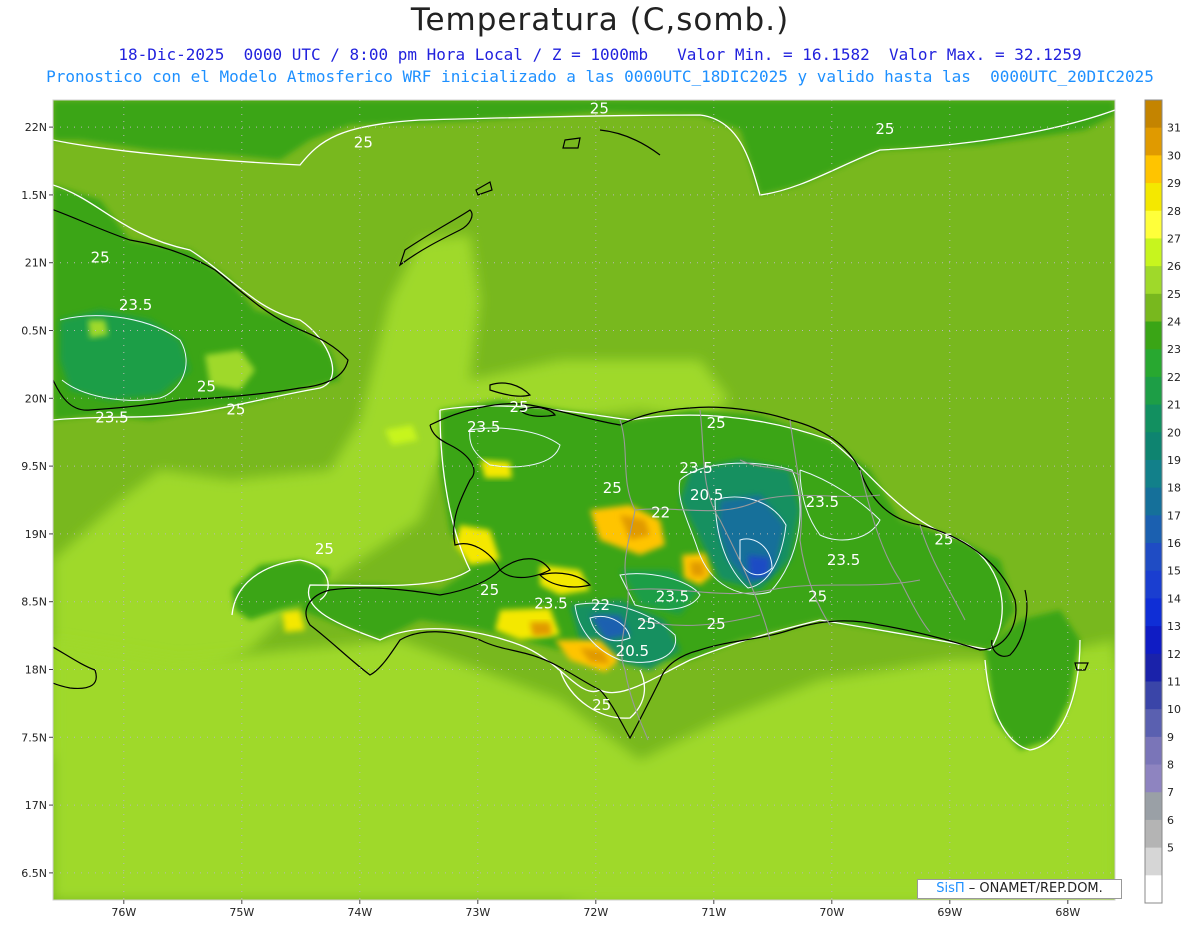 The image size is (1200, 927). Describe the element at coordinates (1174, 405) in the screenshot. I see `colorbar-label: 21` at that location.